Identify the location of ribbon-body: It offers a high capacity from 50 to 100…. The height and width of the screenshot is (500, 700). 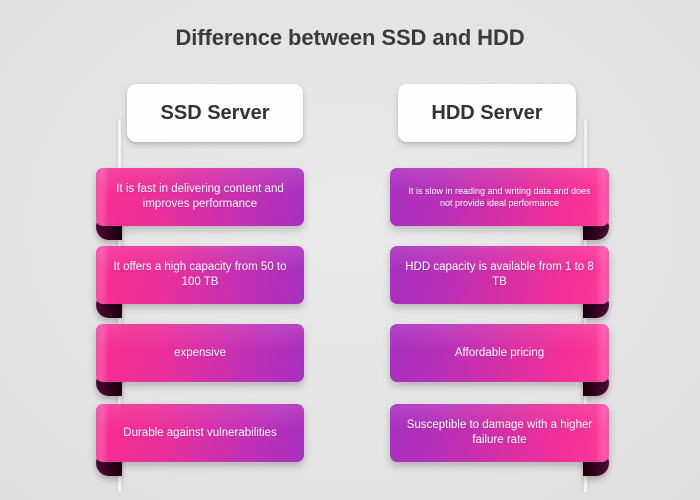
(200, 275).